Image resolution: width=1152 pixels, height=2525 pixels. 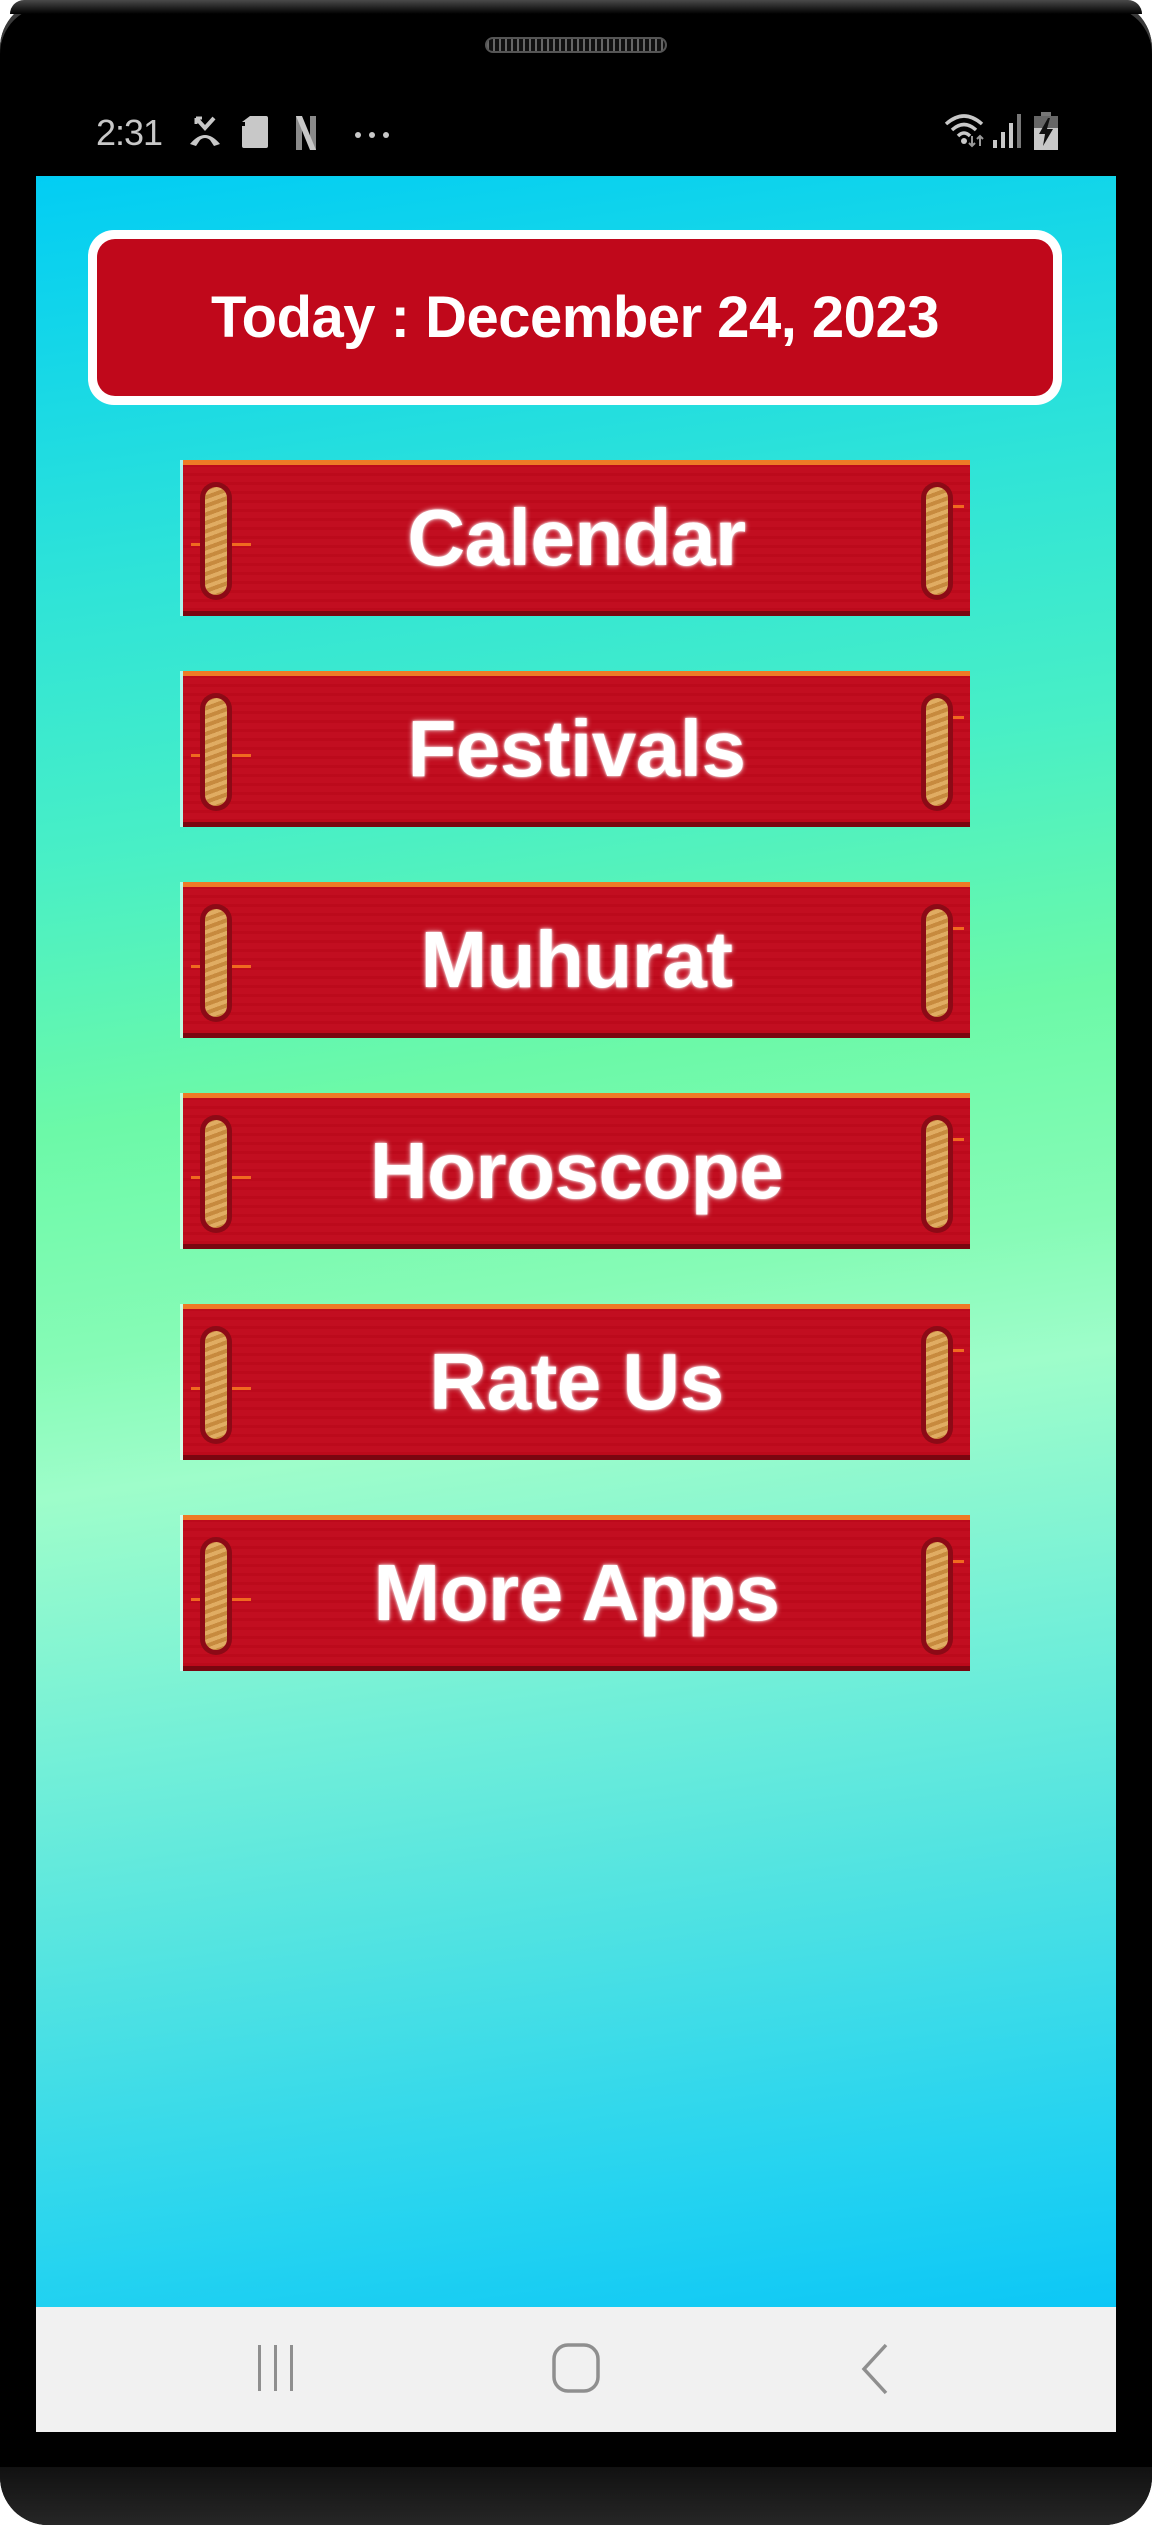 I want to click on calendar-button: Calendar, so click(x=576, y=538).